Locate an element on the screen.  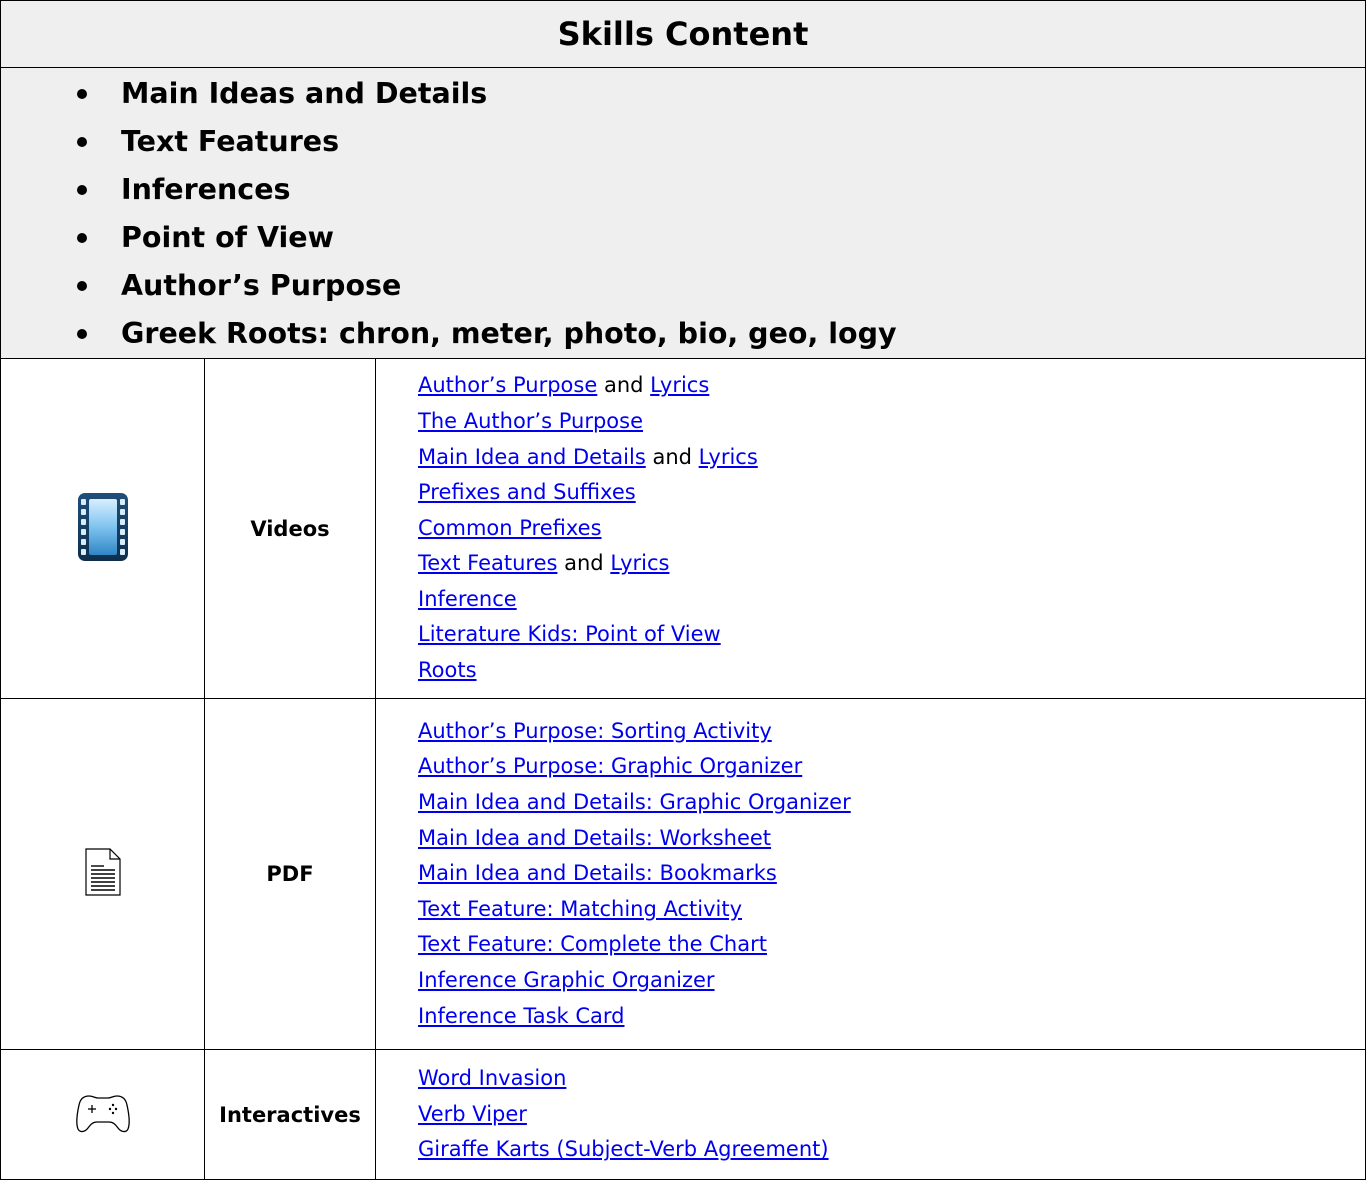
page-title: Skills Content is located at coordinates (683, 34).